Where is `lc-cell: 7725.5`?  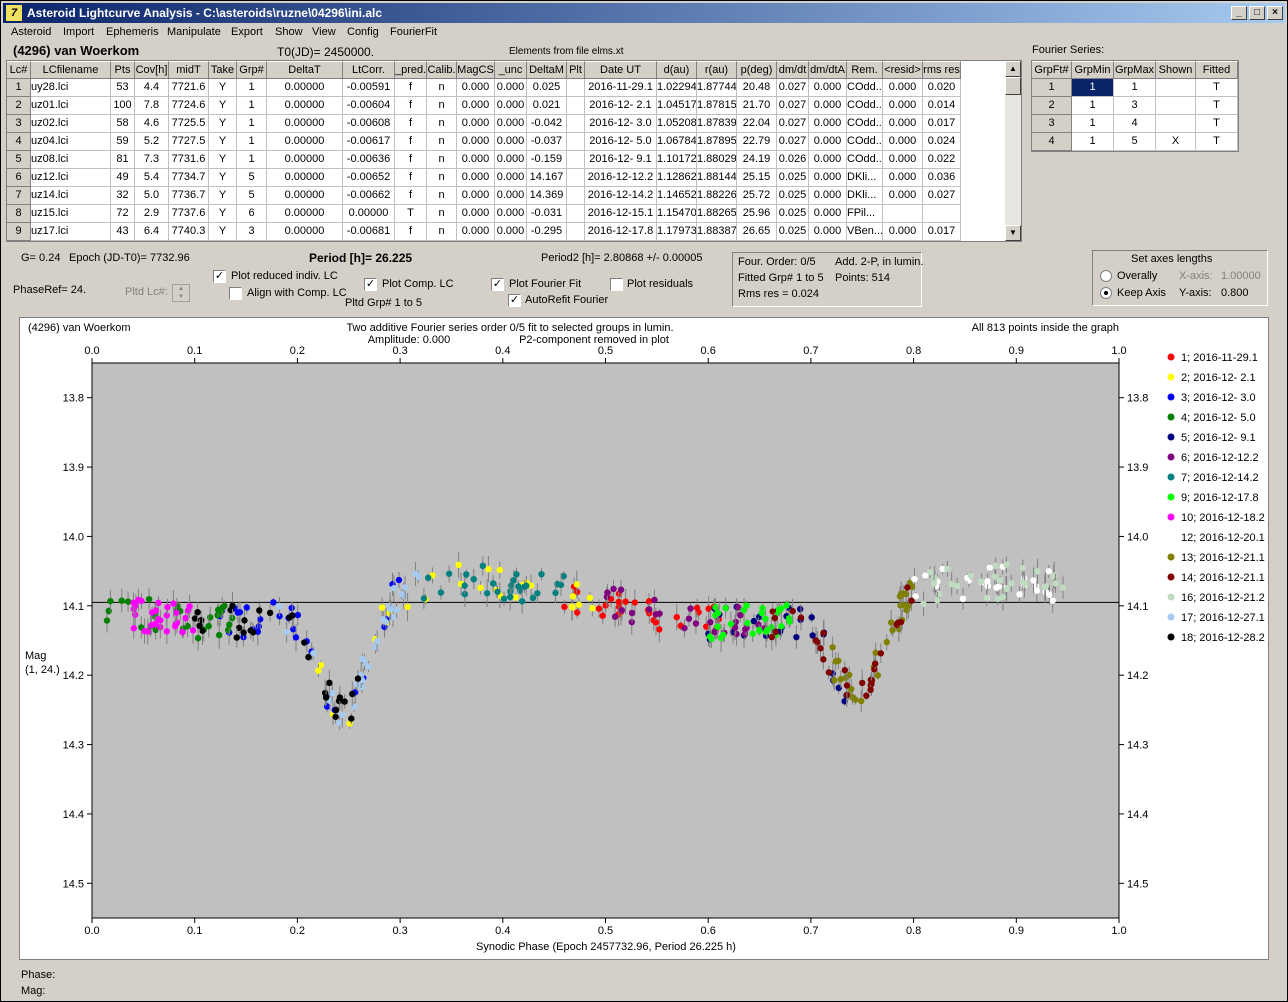 lc-cell: 7725.5 is located at coordinates (189, 124).